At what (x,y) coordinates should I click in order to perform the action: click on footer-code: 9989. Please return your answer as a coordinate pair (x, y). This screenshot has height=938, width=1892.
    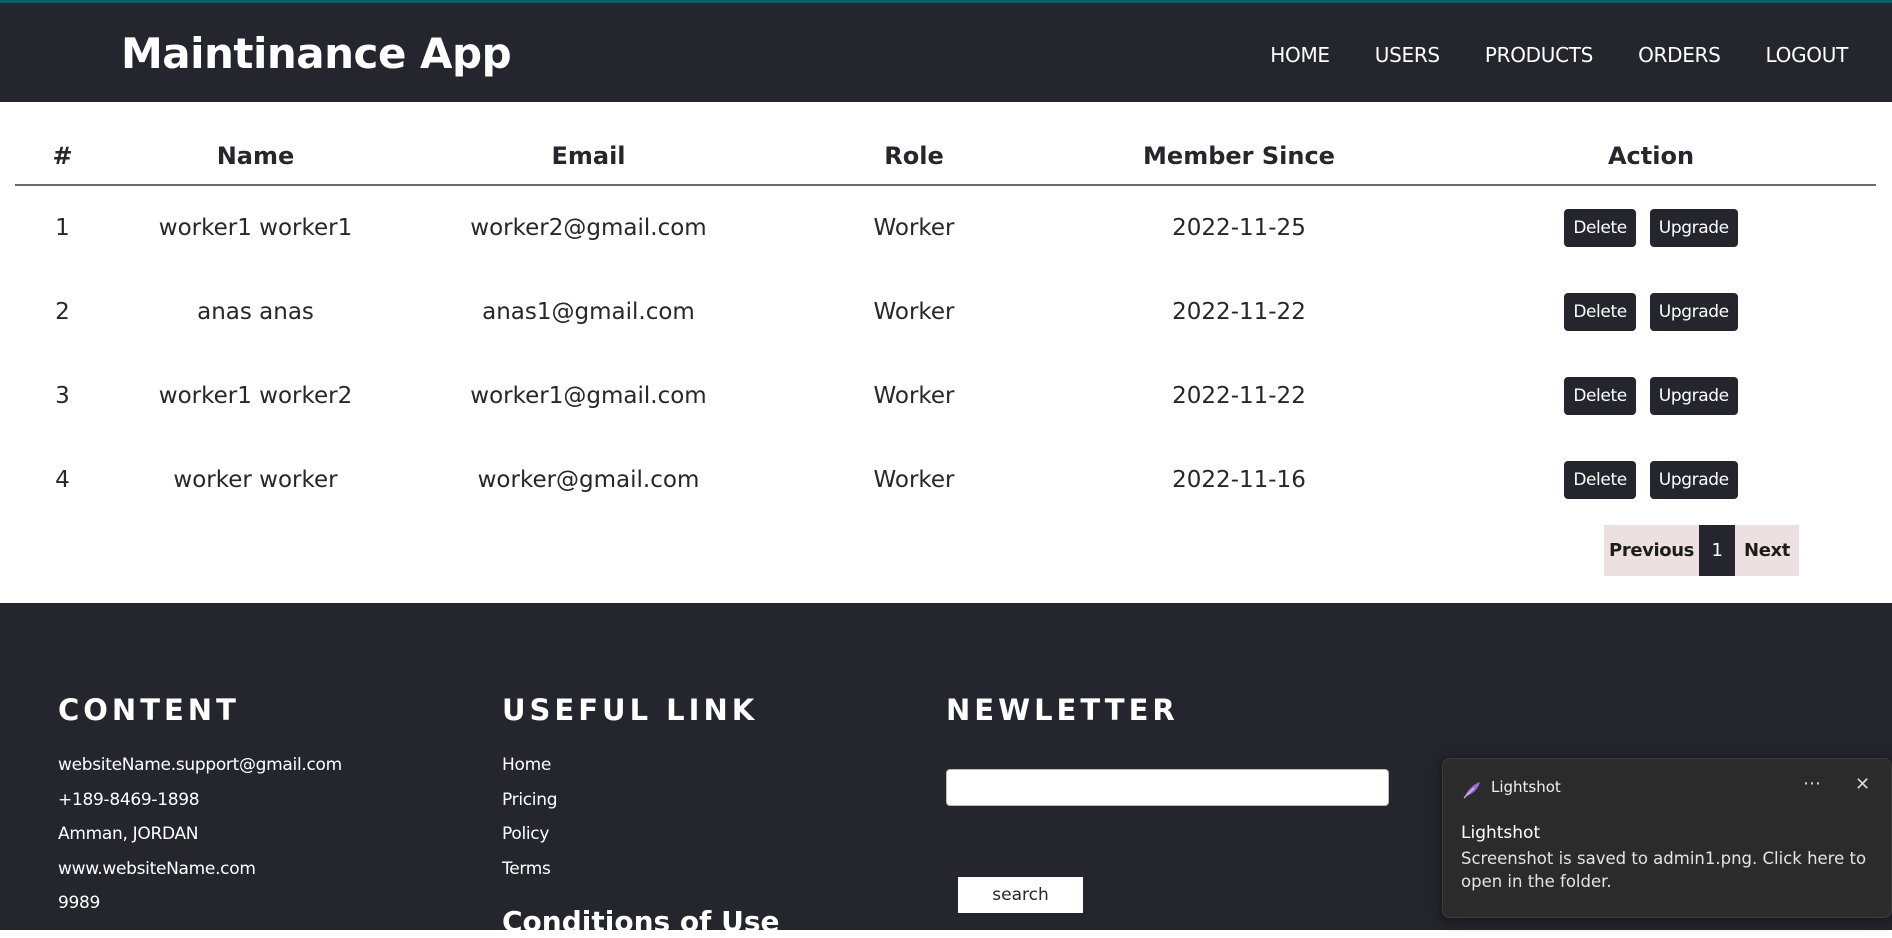
    Looking at the image, I should click on (79, 903).